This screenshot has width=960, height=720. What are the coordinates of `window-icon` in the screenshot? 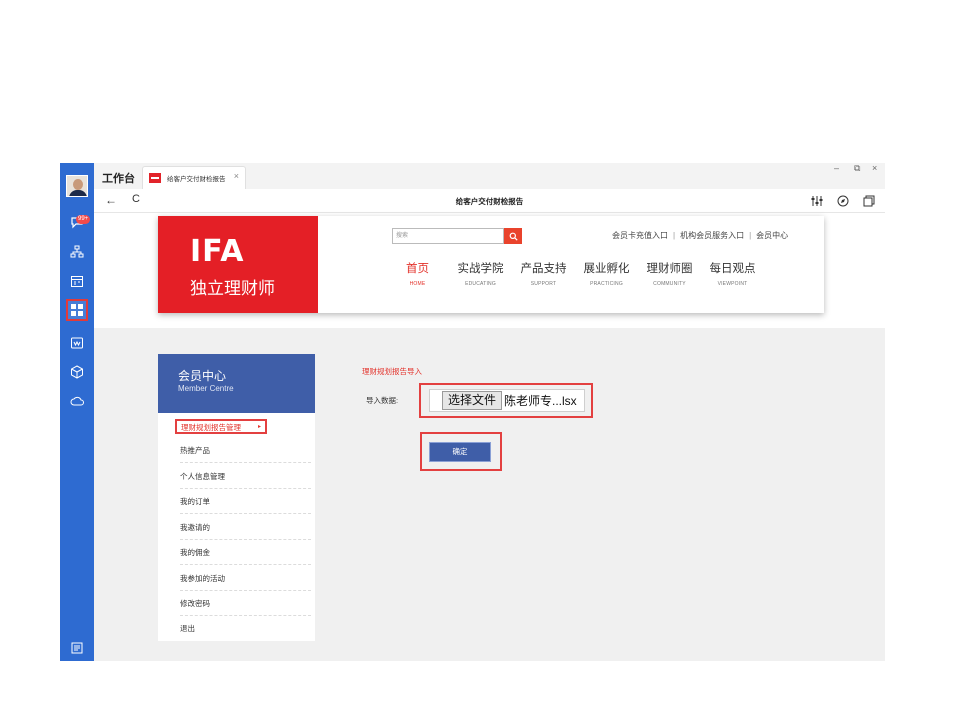 It's located at (869, 201).